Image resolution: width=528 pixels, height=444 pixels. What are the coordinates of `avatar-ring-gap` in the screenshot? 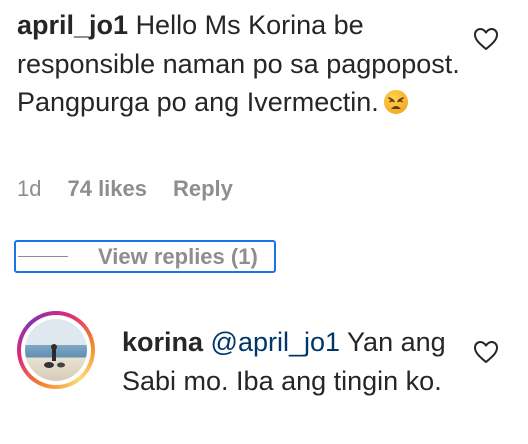 It's located at (56, 350).